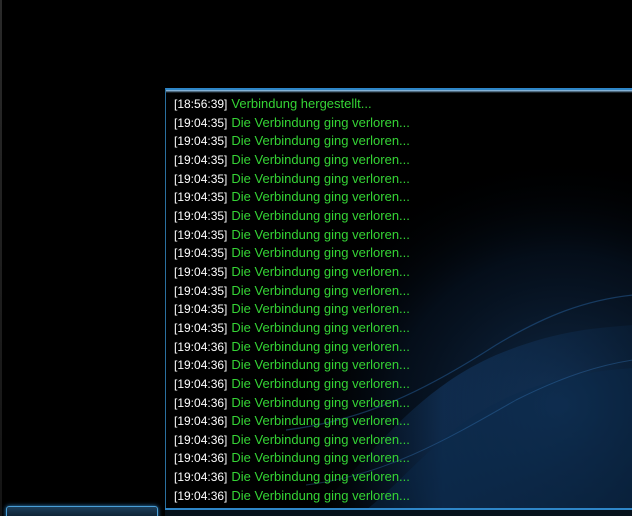 Image resolution: width=632 pixels, height=516 pixels. I want to click on sidebar-button, so click(82, 511).